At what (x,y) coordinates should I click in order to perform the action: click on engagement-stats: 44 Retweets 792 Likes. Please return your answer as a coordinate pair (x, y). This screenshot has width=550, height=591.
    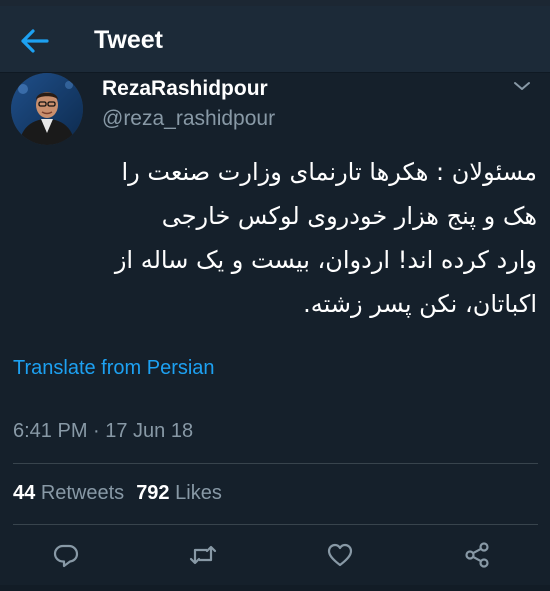
    Looking at the image, I should click on (117, 493).